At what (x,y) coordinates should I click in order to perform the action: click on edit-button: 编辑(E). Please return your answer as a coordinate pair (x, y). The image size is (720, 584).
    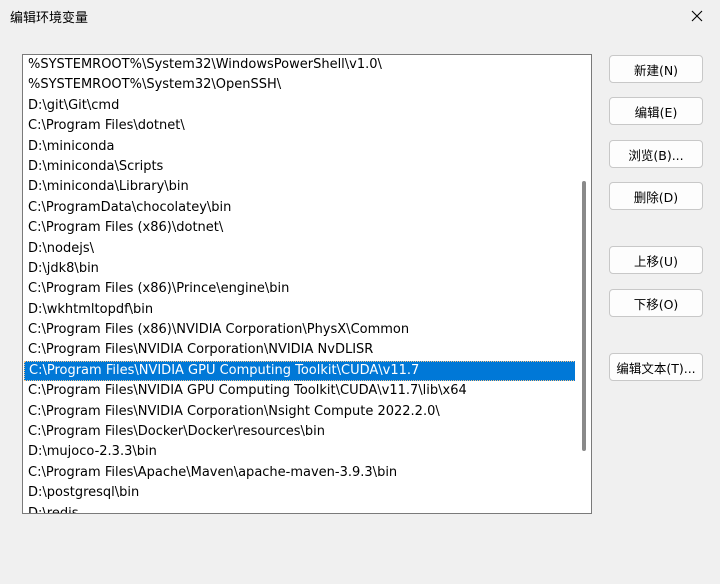
    Looking at the image, I should click on (656, 111).